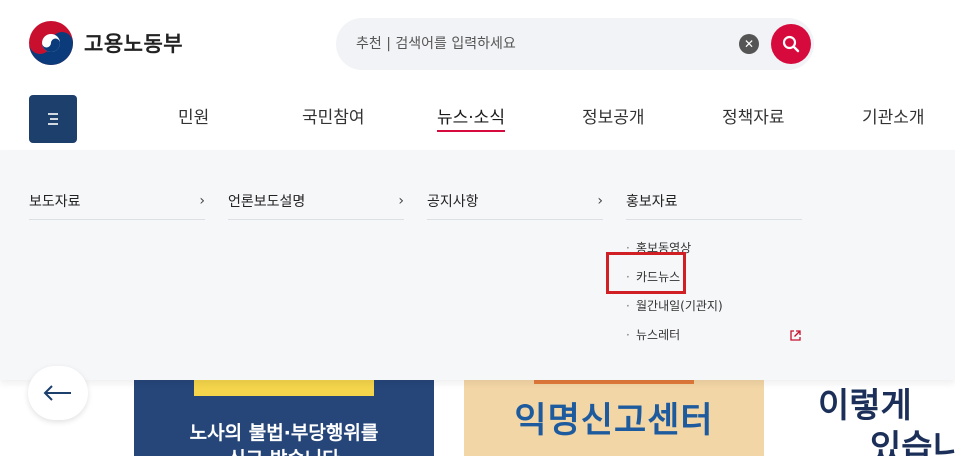 The image size is (955, 456). Describe the element at coordinates (714, 335) in the screenshot. I see `sub-item-newsletter: · 뉴스레터` at that location.